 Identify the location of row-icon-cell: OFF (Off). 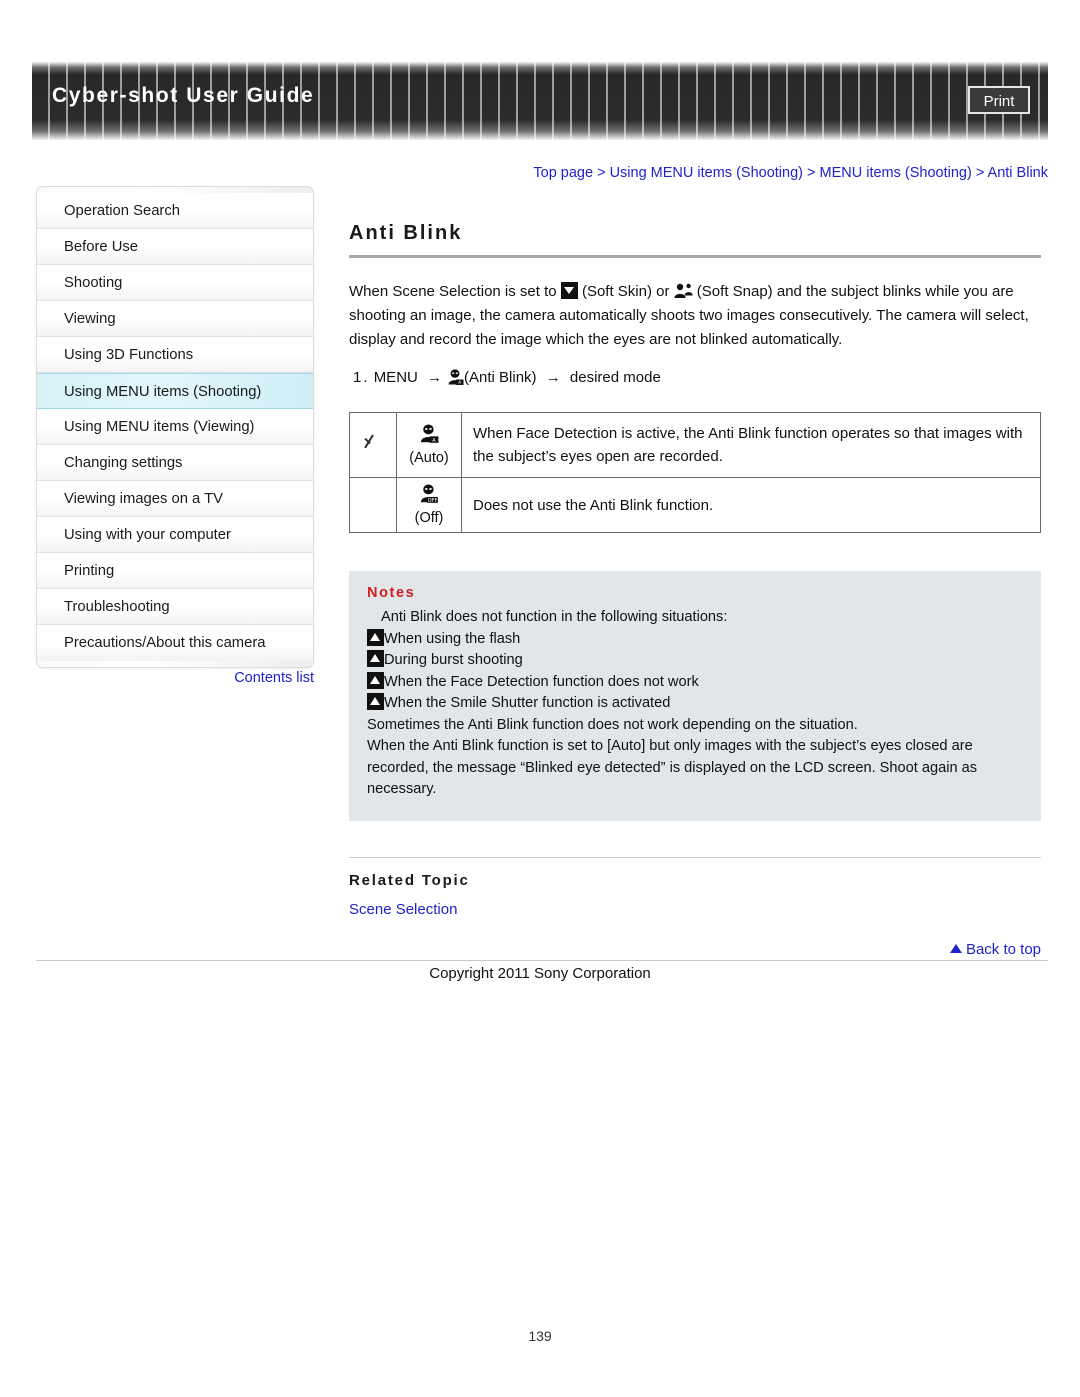
(429, 505).